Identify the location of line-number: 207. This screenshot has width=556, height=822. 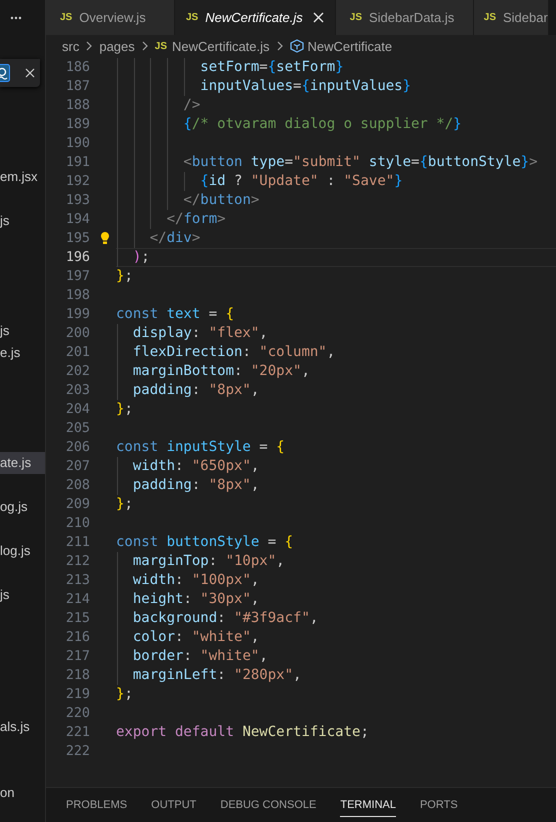
(77, 467).